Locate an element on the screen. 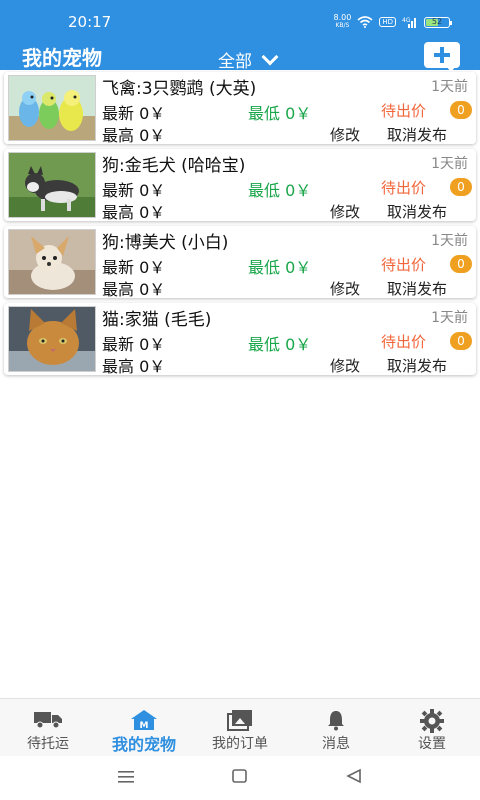 Image resolution: width=480 pixels, height=800 pixels. nav-item-messages: 消息 is located at coordinates (336, 728).